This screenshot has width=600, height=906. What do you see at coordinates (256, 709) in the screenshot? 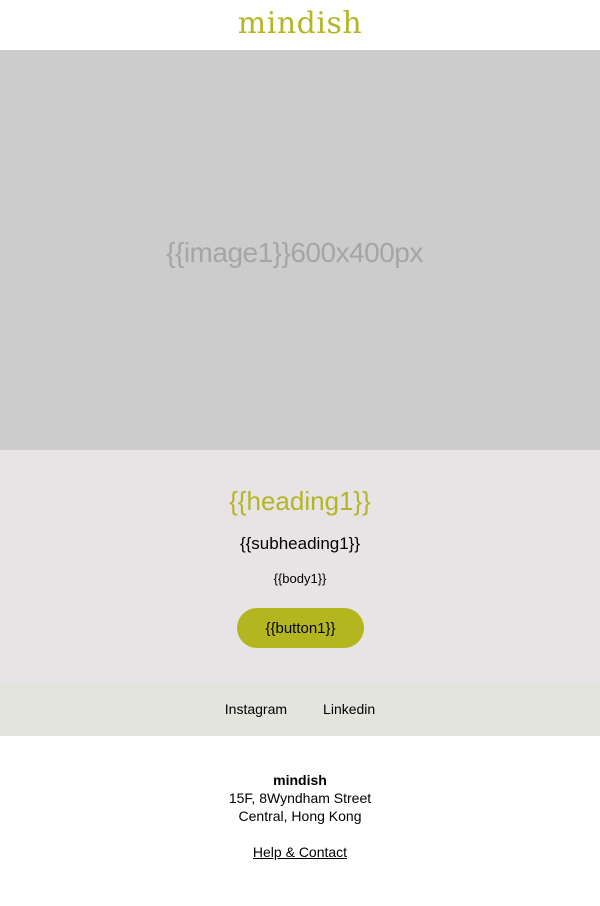
I see `instagram-link: Instagram` at bounding box center [256, 709].